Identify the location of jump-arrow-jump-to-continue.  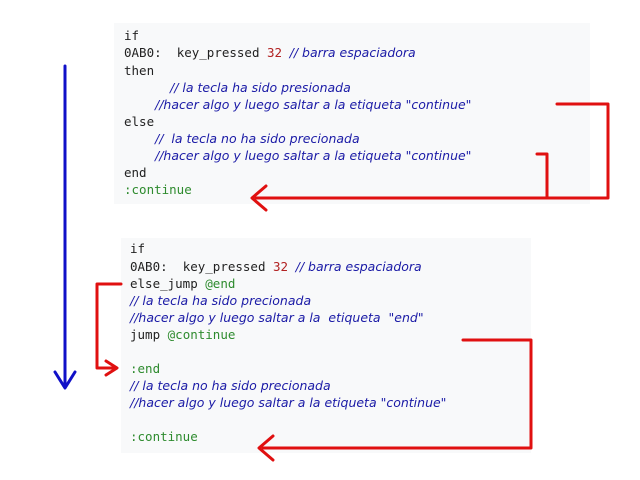
(395, 400).